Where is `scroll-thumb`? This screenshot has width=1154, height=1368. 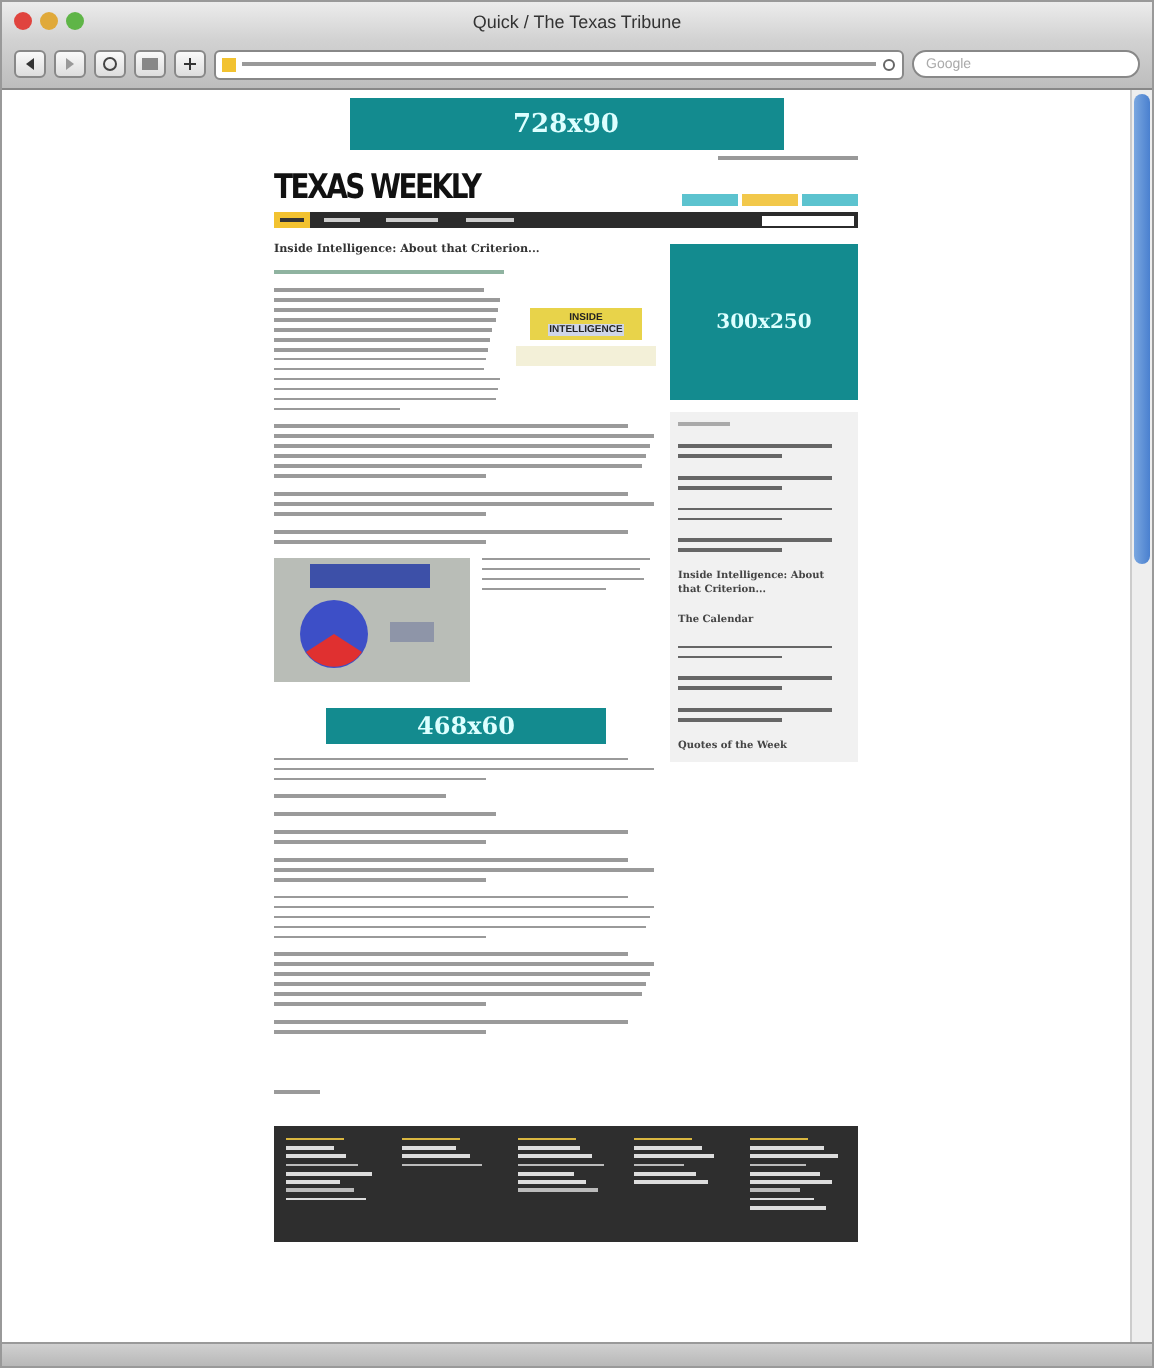 scroll-thumb is located at coordinates (1142, 329).